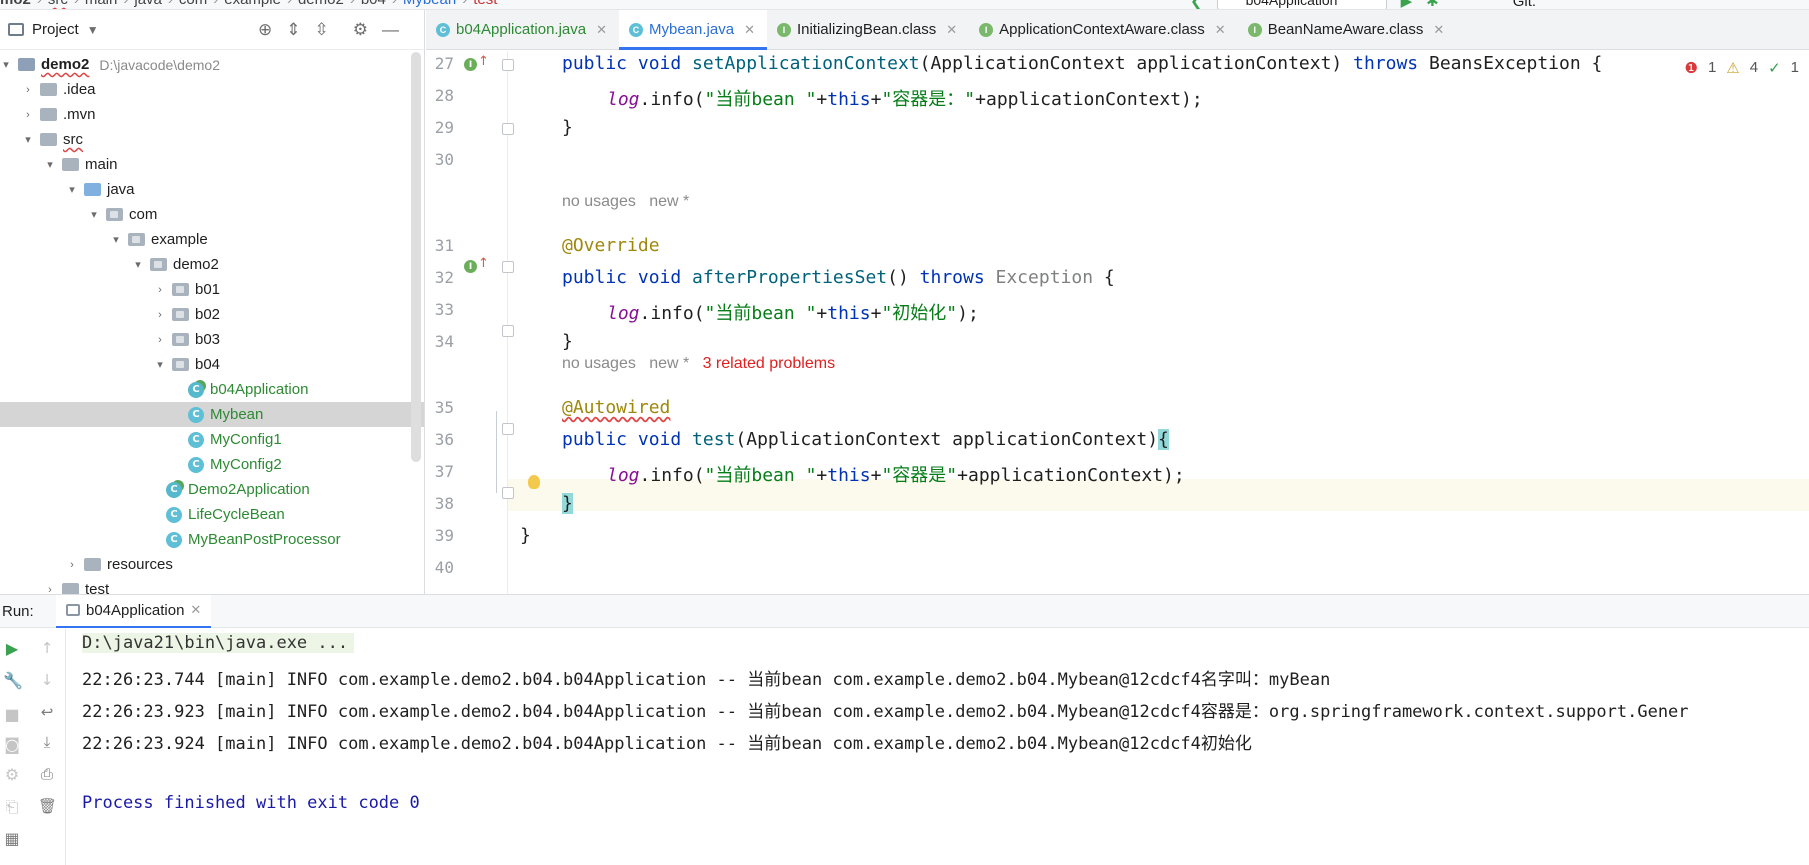 The width and height of the screenshot is (1809, 865). I want to click on back-arrow-icon: ❮, so click(1196, 4).